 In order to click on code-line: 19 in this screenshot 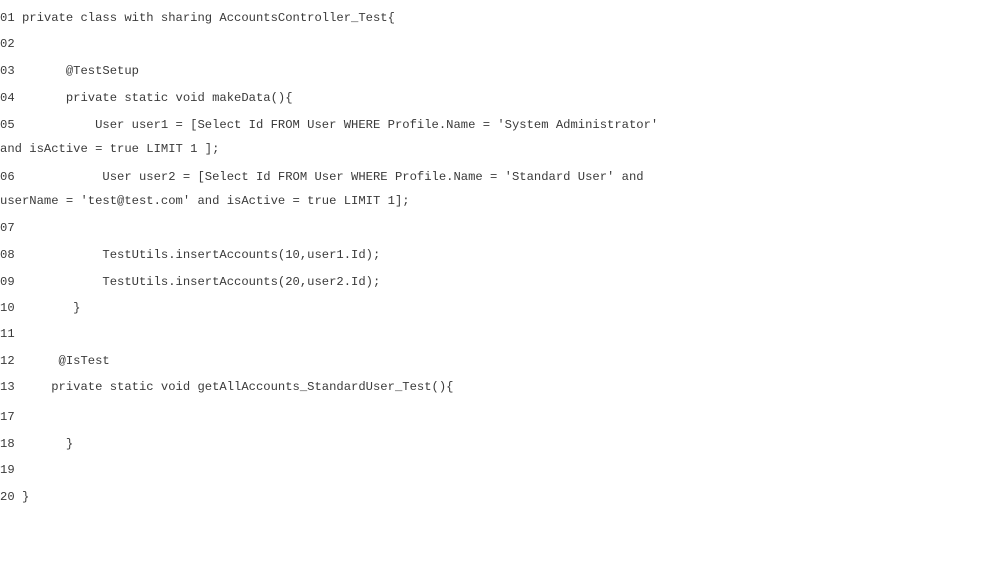, I will do `click(7, 470)`.